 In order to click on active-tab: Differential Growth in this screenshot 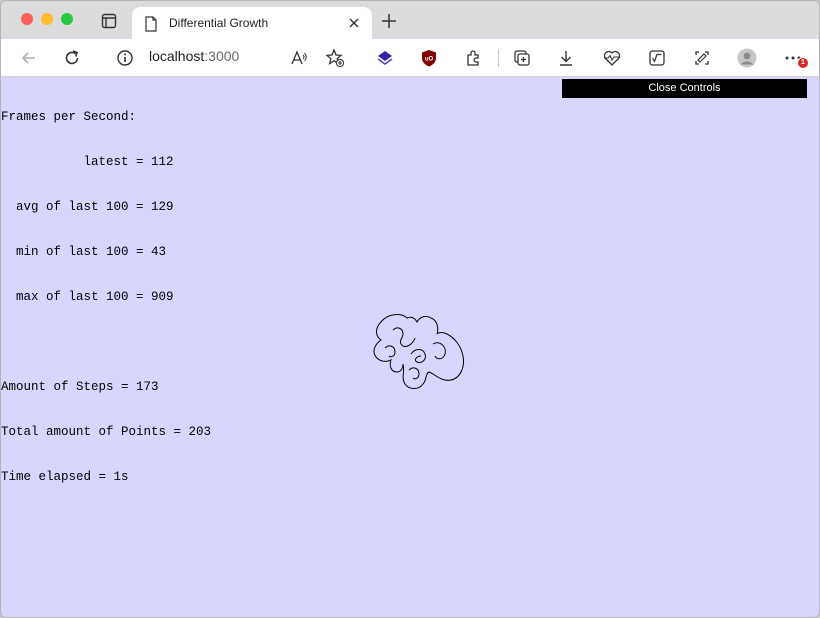, I will do `click(252, 23)`.